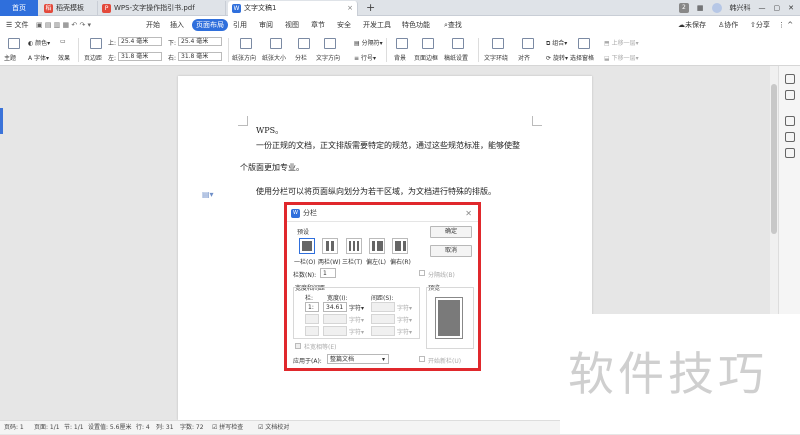 This screenshot has width=800, height=435. Describe the element at coordinates (785, 25) in the screenshot. I see `more-icon: ⋮ ^` at that location.